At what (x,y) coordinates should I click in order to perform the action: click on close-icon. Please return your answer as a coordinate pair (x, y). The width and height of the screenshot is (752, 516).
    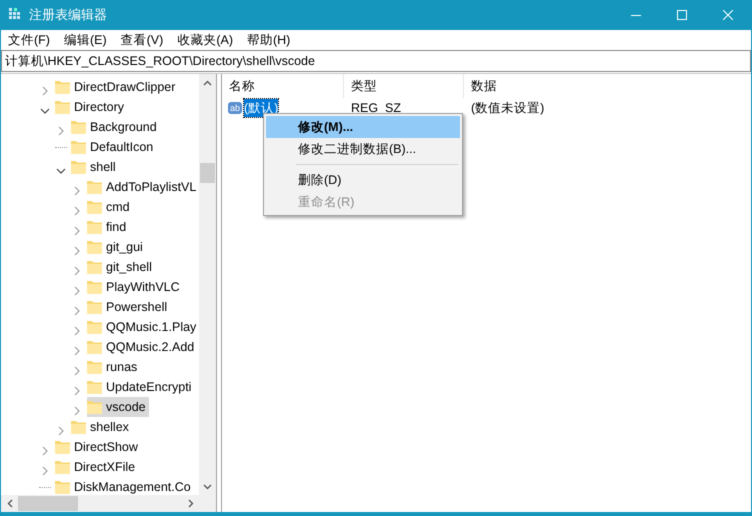
    Looking at the image, I should click on (728, 15).